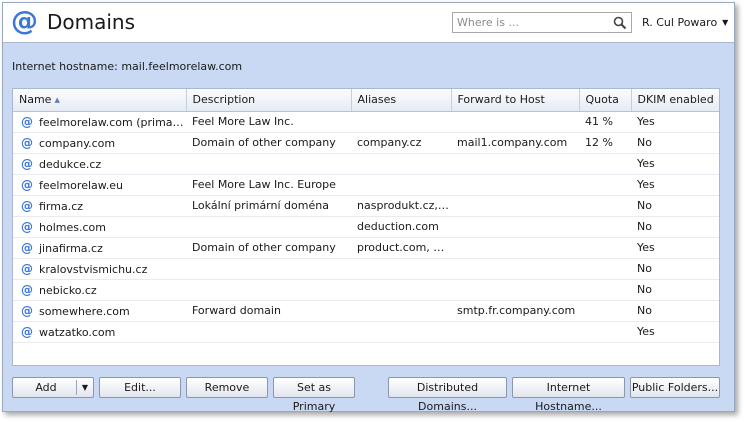  What do you see at coordinates (61, 206) in the screenshot?
I see `domain-name: firma.cz` at bounding box center [61, 206].